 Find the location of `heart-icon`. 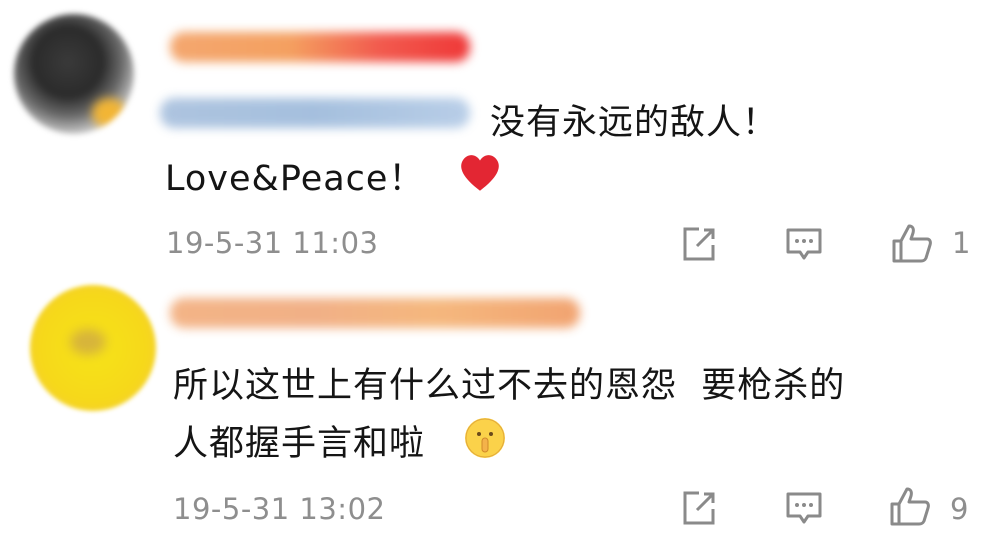

heart-icon is located at coordinates (480, 173).